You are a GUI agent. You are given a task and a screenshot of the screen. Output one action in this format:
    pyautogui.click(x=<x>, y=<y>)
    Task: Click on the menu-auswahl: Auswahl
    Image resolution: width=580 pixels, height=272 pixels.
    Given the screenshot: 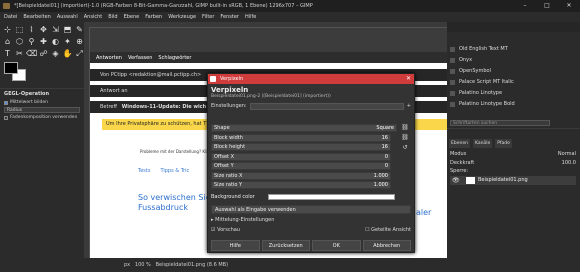 What is the action you would take?
    pyautogui.click(x=67, y=17)
    